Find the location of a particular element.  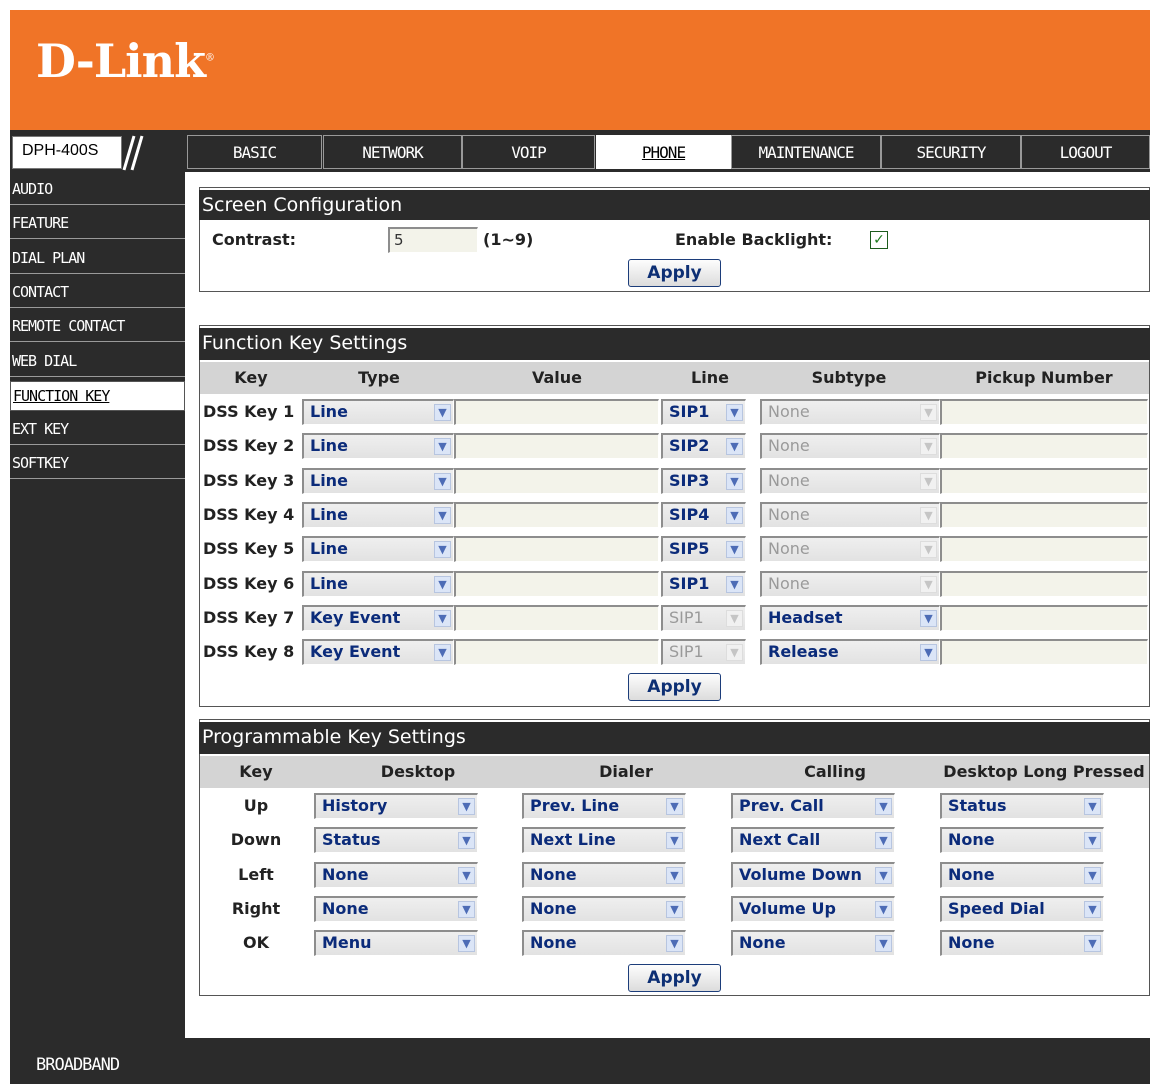

sidebar-item-softkey: SOFTKEY is located at coordinates (97, 464).